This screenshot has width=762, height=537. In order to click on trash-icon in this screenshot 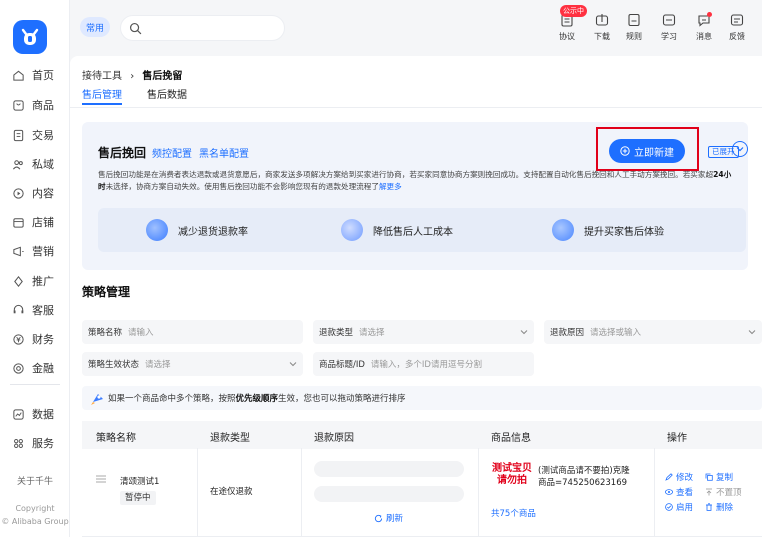, I will do `click(709, 507)`.